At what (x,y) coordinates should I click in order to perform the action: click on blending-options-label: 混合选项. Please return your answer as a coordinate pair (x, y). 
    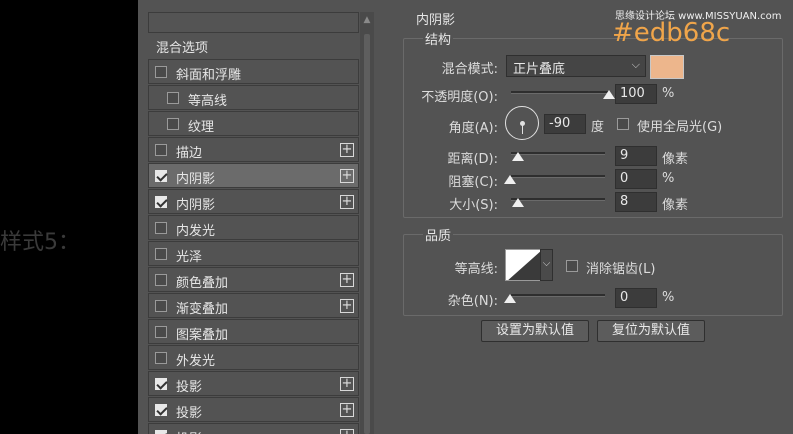
    Looking at the image, I should click on (182, 48).